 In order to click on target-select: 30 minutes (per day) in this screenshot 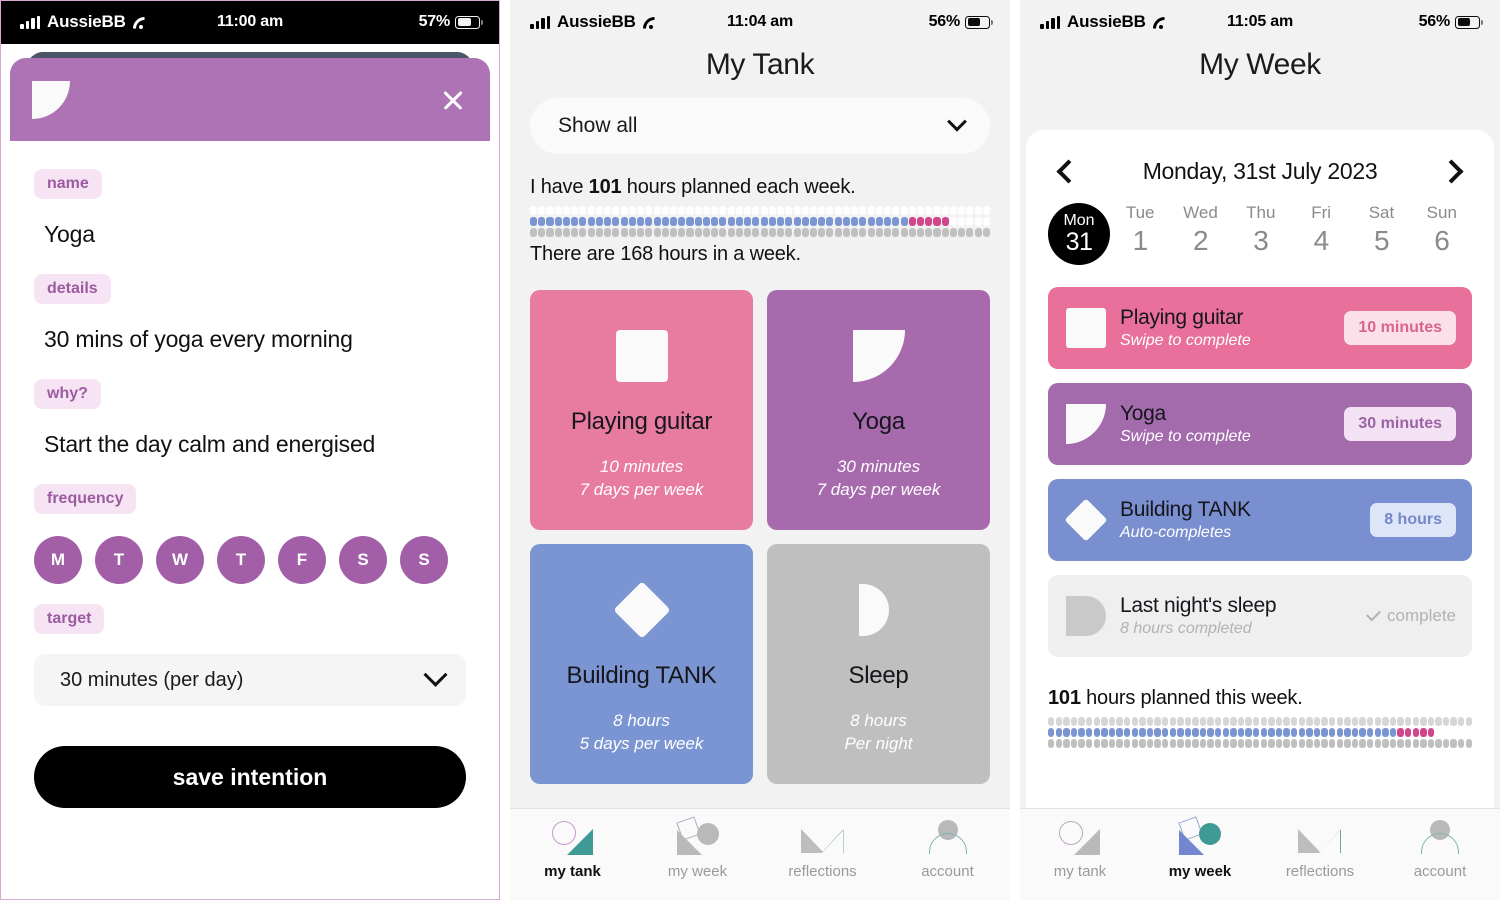, I will do `click(250, 680)`.